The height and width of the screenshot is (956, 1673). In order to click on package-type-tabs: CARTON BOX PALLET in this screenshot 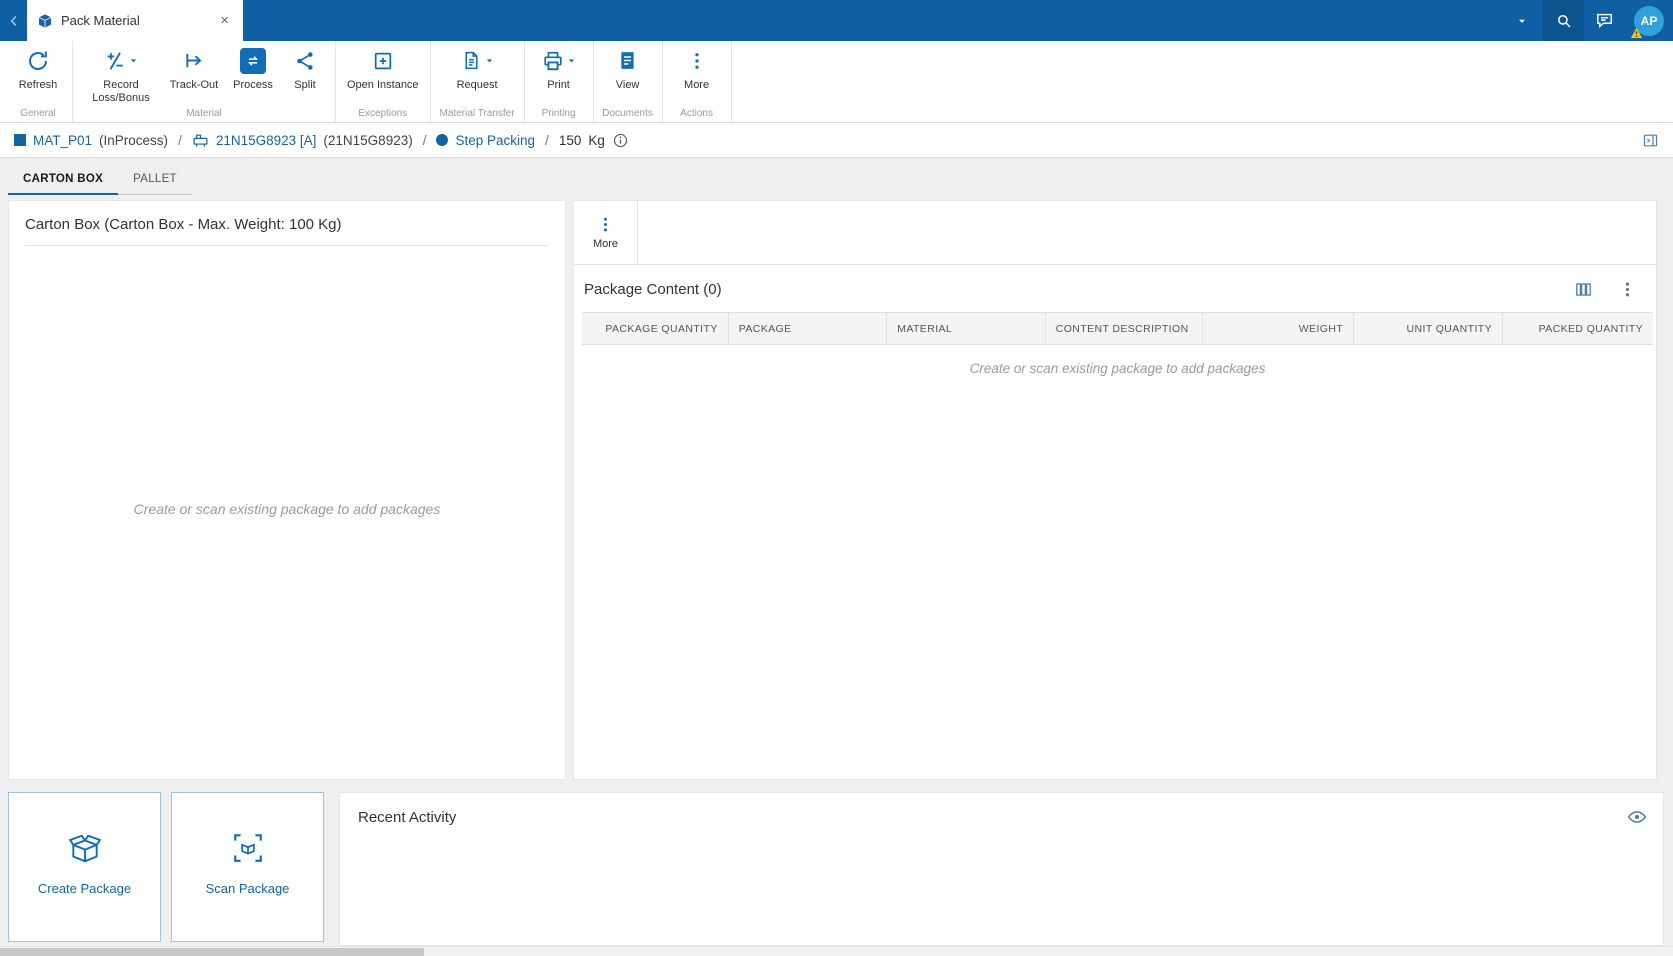, I will do `click(100, 181)`.